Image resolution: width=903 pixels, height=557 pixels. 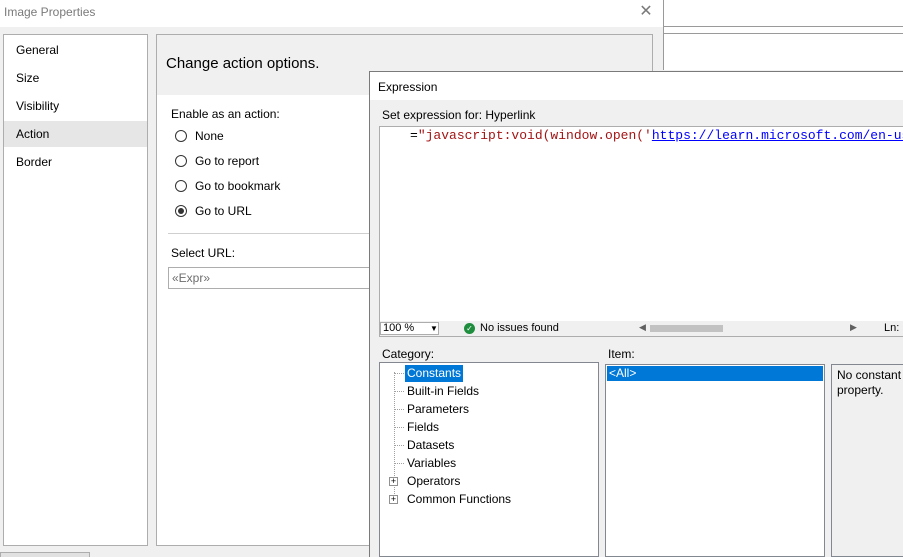 What do you see at coordinates (438, 409) in the screenshot?
I see `tree-item-parameters: Parameters` at bounding box center [438, 409].